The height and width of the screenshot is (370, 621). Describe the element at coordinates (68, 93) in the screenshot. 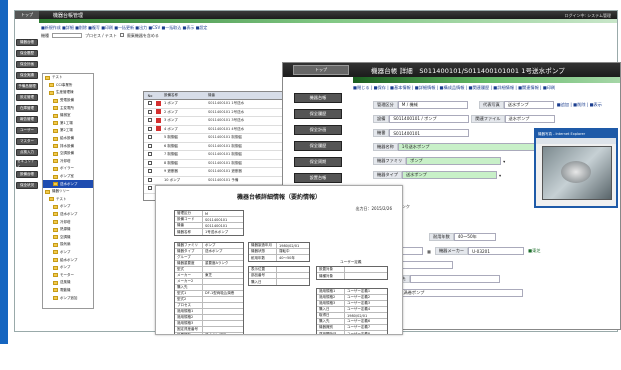

I see `tree-node: 生産管理棟` at that location.